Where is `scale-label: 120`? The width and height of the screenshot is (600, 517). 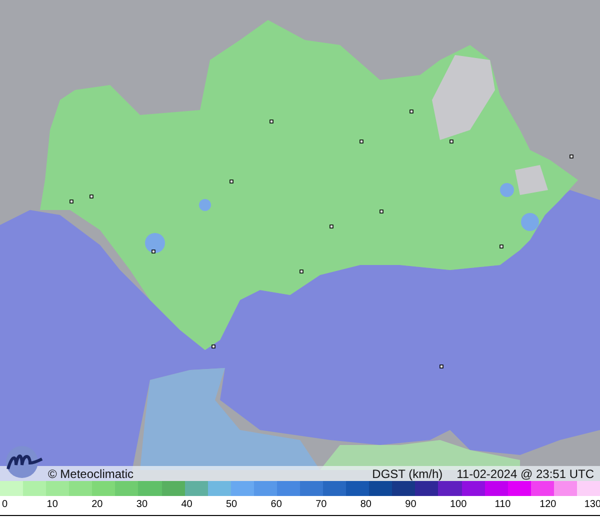
scale-label: 120 is located at coordinates (549, 505).